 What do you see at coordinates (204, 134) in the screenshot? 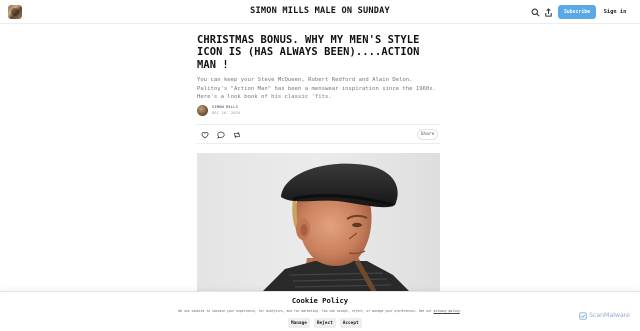
I see `heart-icon` at bounding box center [204, 134].